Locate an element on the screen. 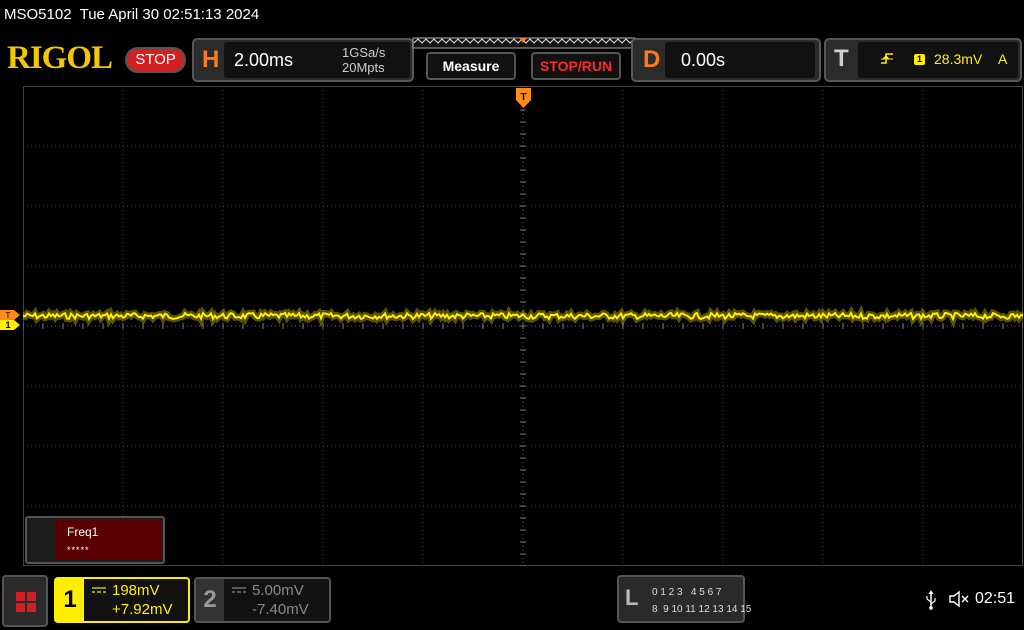  trigger-rising-edge-icon is located at coordinates (887, 58).